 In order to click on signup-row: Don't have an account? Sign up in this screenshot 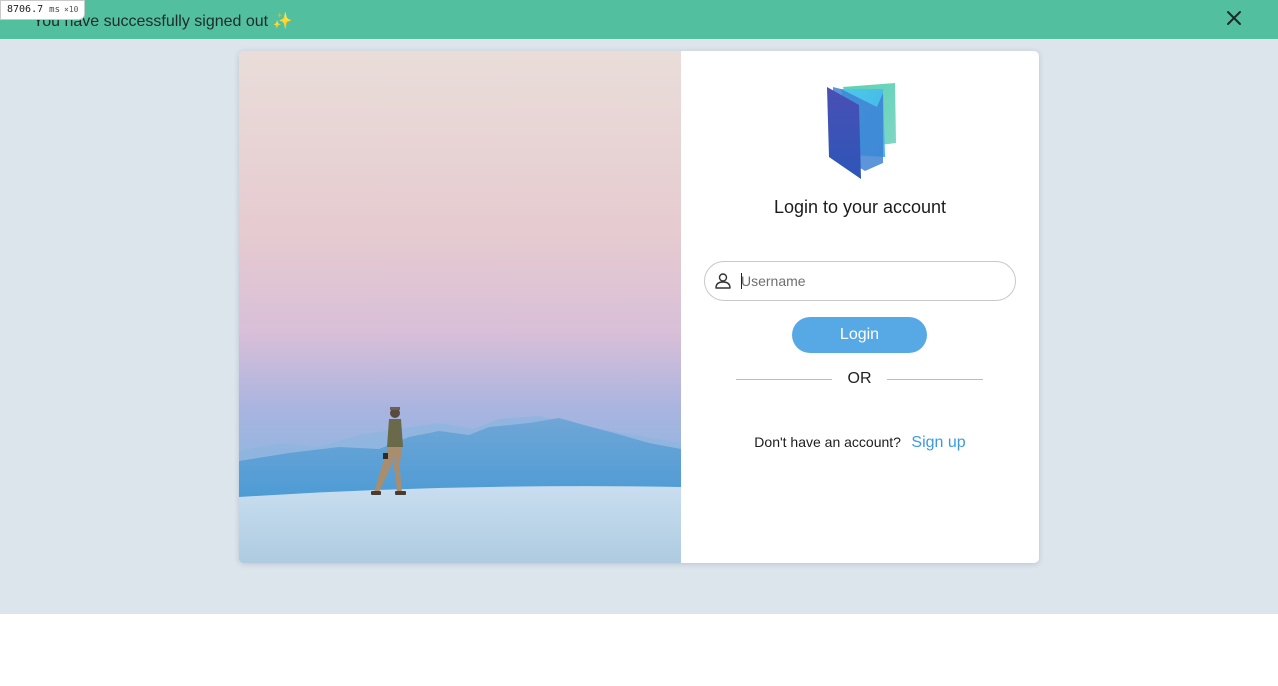, I will do `click(860, 443)`.